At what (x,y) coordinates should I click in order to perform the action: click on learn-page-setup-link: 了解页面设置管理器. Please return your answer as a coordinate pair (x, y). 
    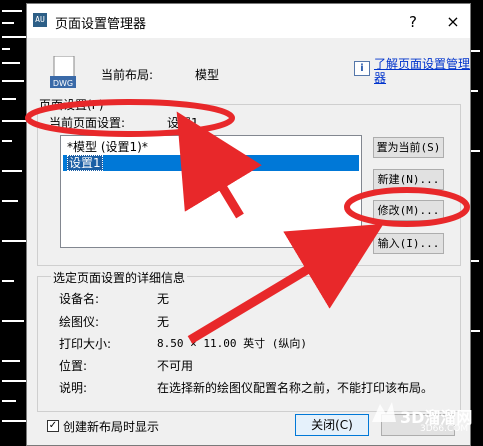
    Looking at the image, I should click on (422, 71).